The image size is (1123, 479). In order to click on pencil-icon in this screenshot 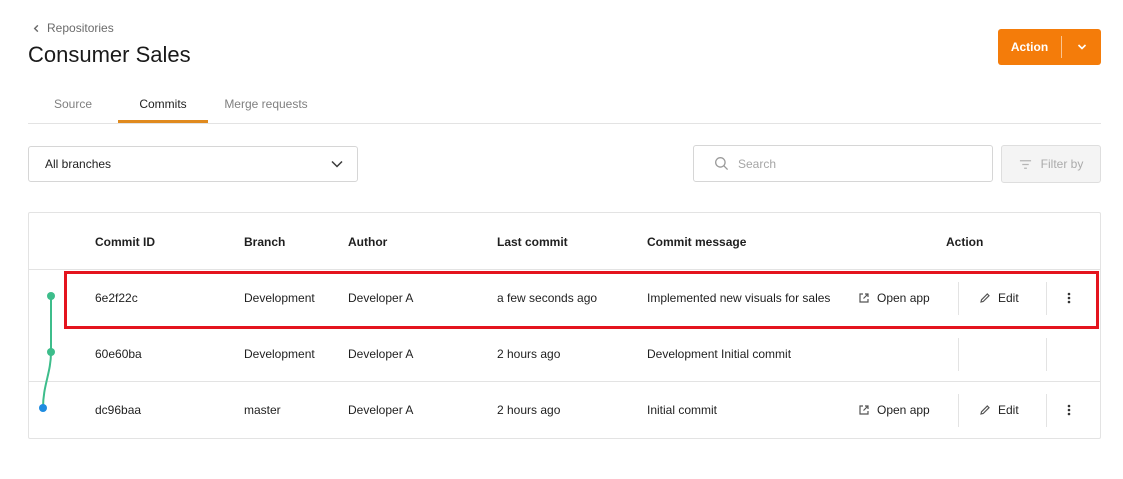, I will do `click(985, 410)`.